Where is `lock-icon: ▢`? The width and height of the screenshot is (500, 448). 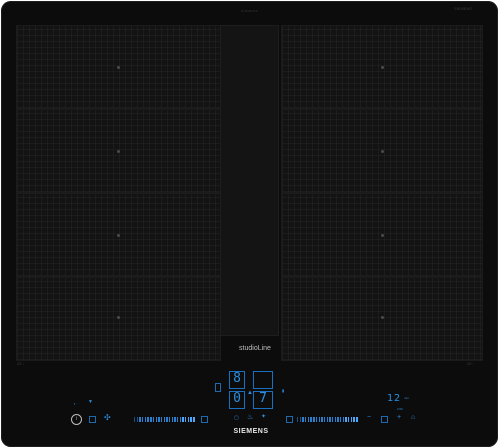 lock-icon: ▢ is located at coordinates (236, 418).